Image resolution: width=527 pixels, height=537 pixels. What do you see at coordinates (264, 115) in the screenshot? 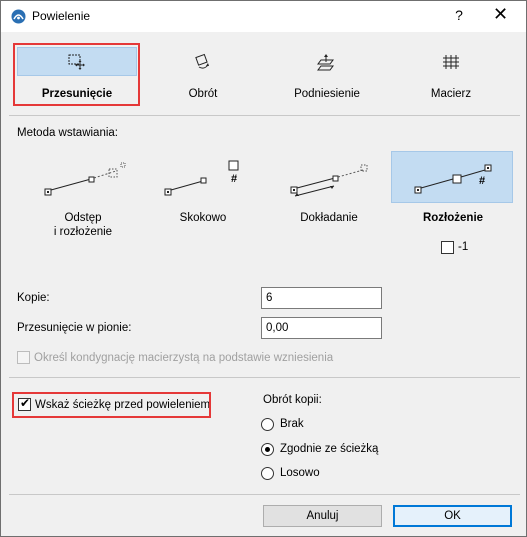
I see `separator-top` at bounding box center [264, 115].